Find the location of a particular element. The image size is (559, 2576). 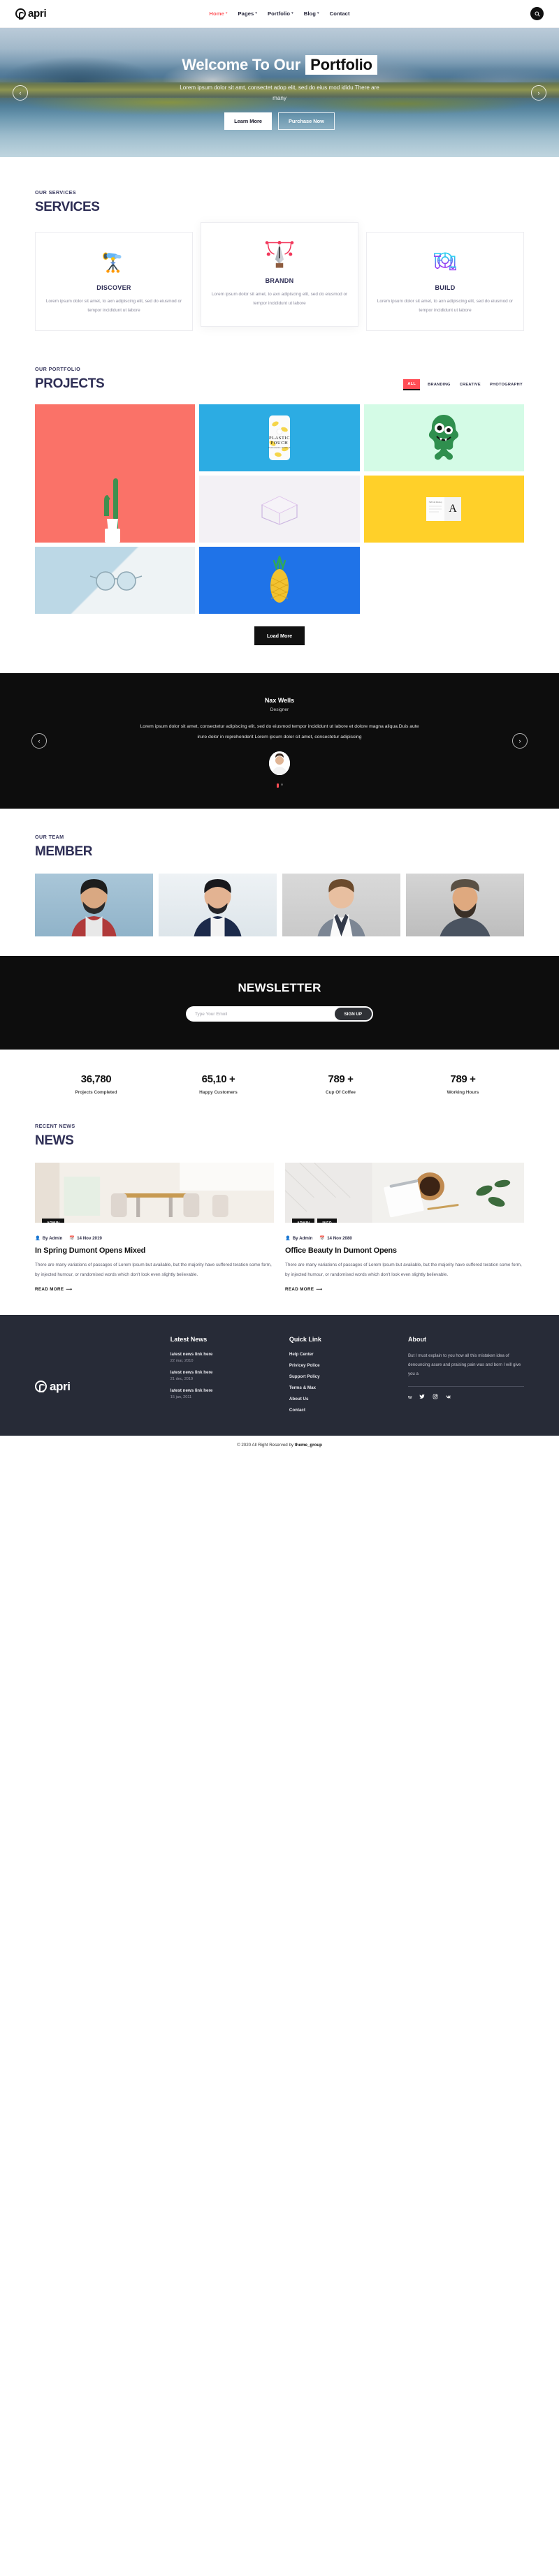

nav-item-pages: Pages ▾ is located at coordinates (248, 13).